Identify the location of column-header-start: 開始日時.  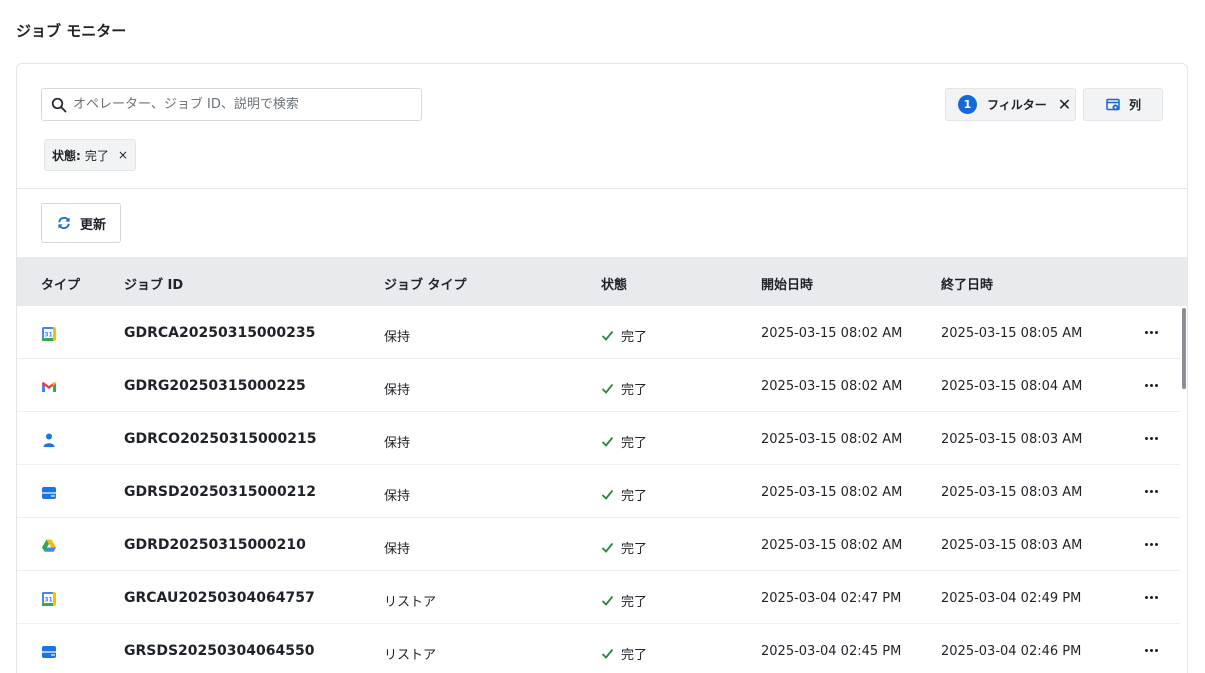
(787, 283).